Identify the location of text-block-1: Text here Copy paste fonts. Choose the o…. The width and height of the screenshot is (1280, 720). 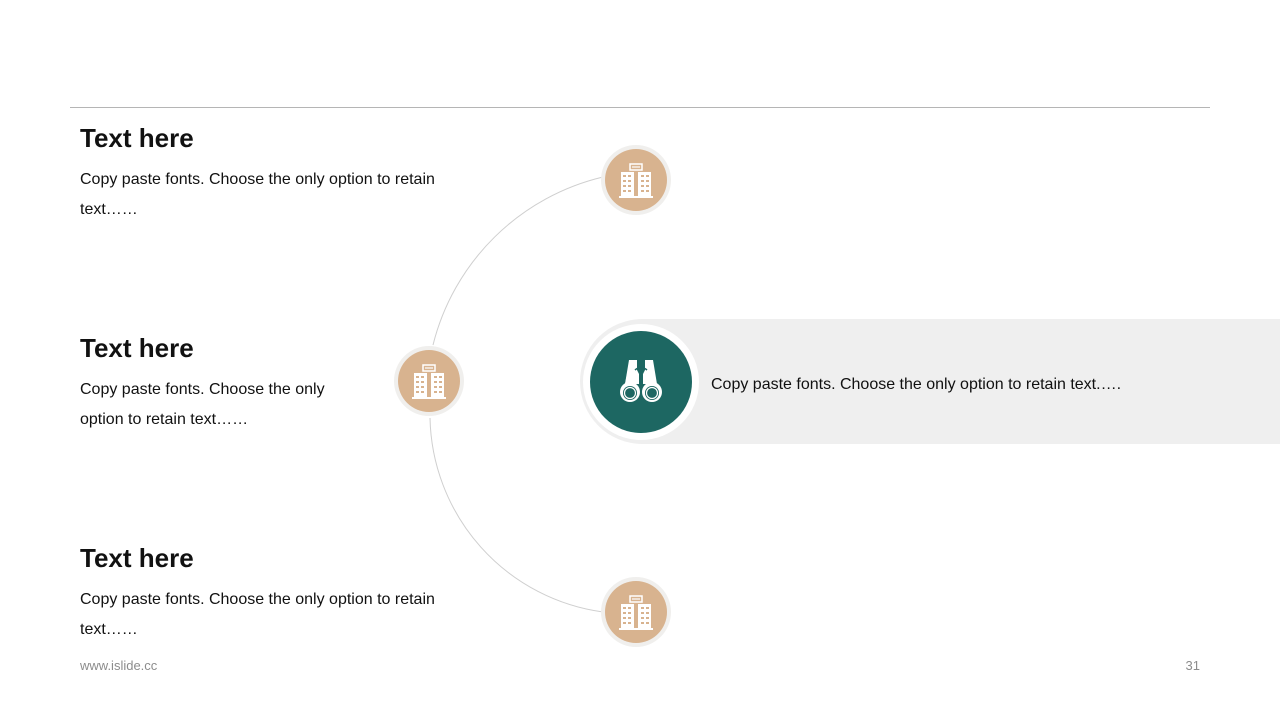
(265, 173).